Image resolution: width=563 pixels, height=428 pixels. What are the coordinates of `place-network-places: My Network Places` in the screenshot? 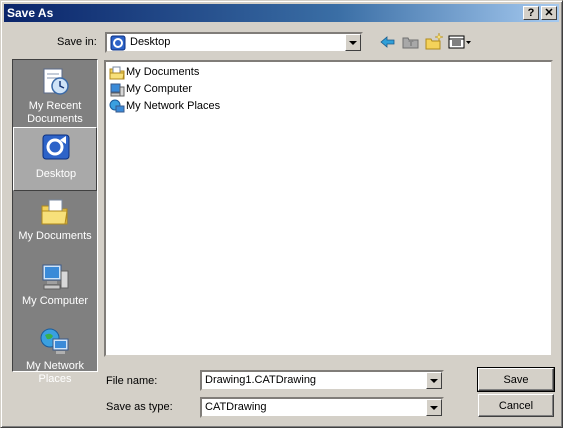 It's located at (55, 354).